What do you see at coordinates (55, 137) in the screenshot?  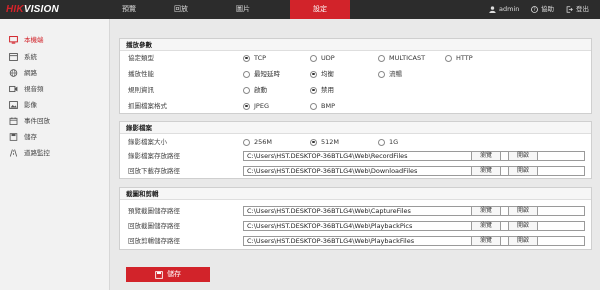 I see `sidebar-item-storage: 儲存` at bounding box center [55, 137].